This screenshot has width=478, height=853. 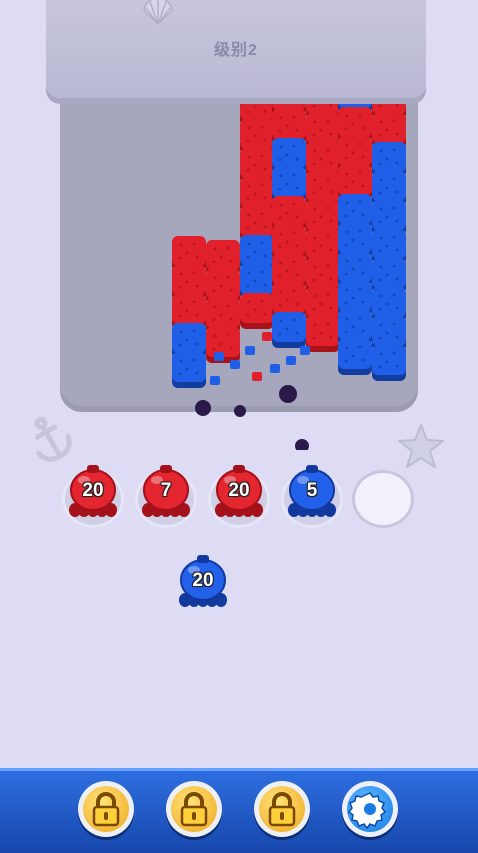 What do you see at coordinates (312, 490) in the screenshot?
I see `shooter-count: 5` at bounding box center [312, 490].